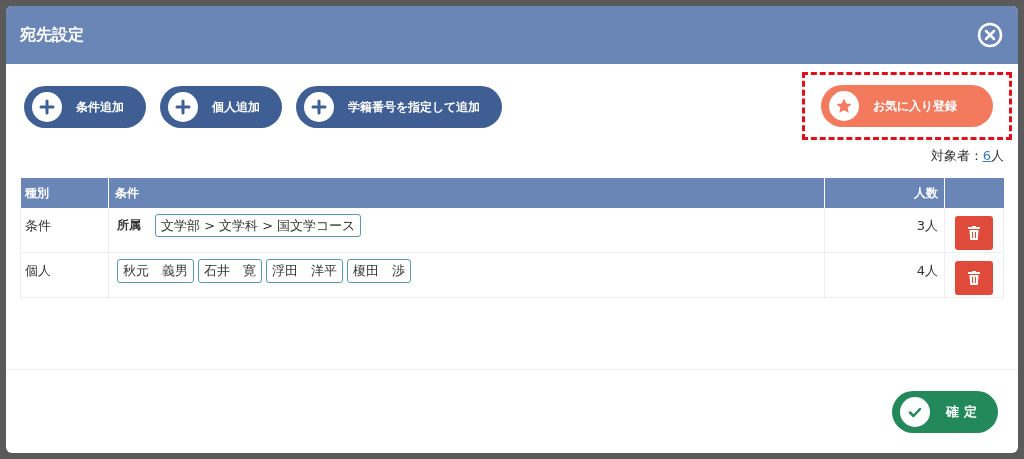 Image resolution: width=1024 pixels, height=459 pixels. I want to click on column-header: 条件, so click(466, 192).